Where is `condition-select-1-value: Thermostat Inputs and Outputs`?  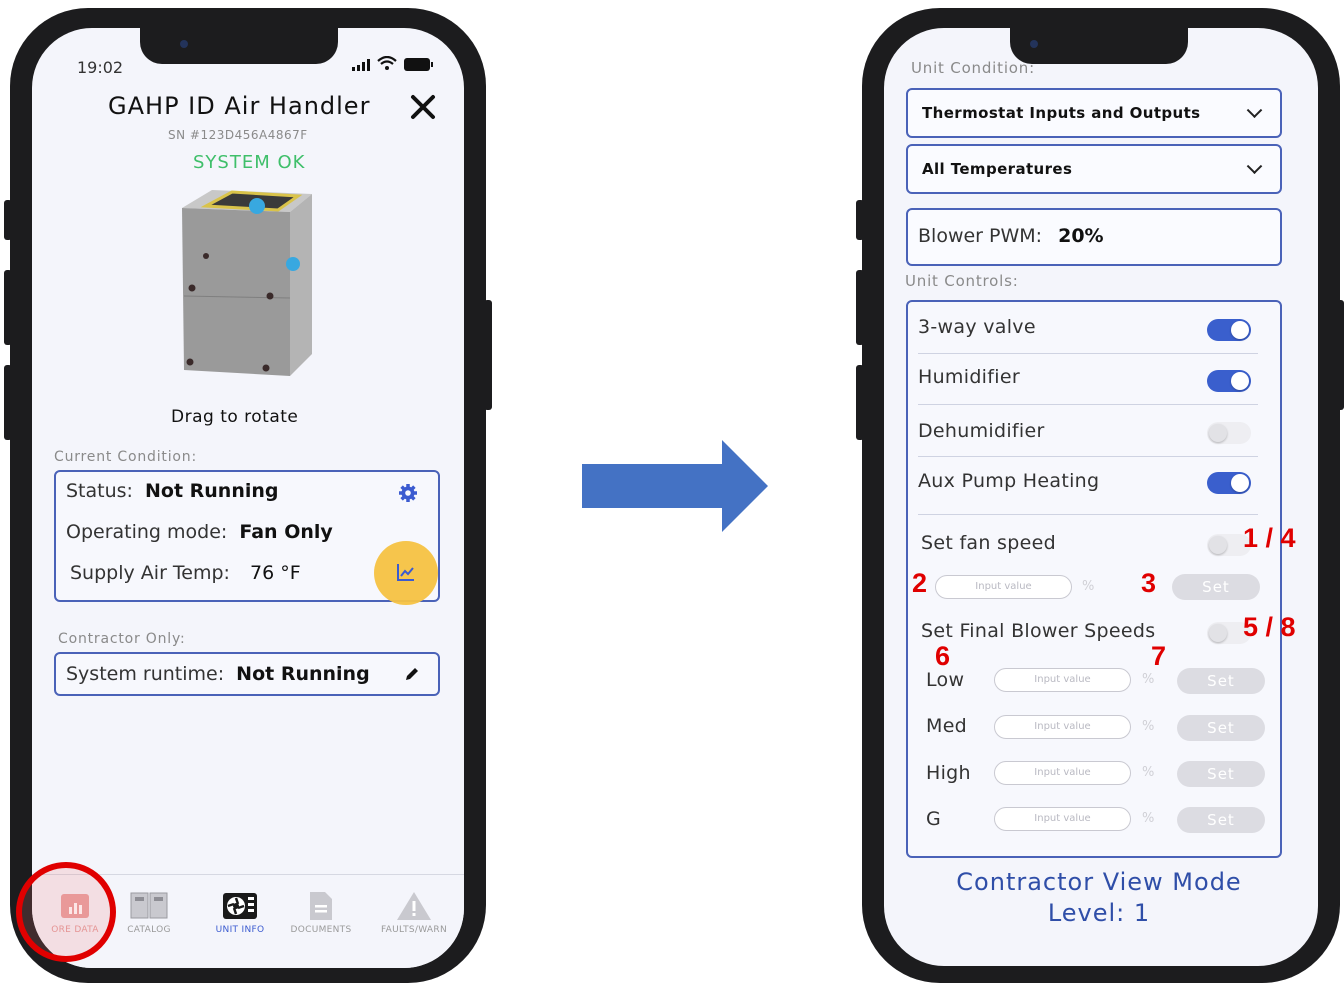 condition-select-1-value: Thermostat Inputs and Outputs is located at coordinates (1061, 113).